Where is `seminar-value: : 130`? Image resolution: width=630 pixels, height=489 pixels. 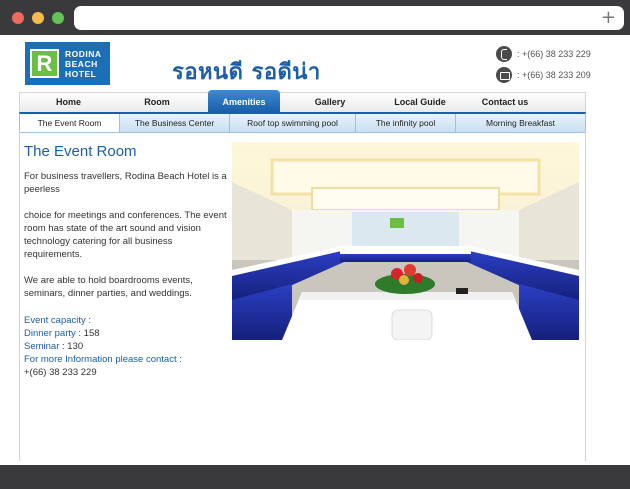
seminar-value: : 130 is located at coordinates (73, 346).